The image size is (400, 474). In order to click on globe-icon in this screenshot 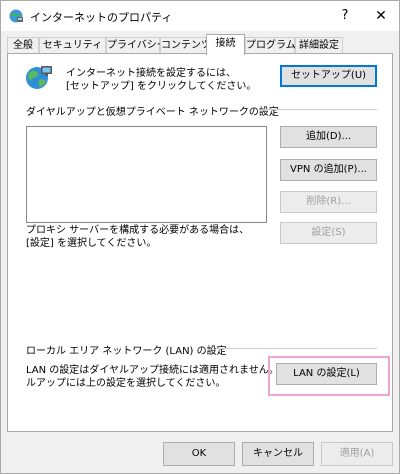, I will do `click(39, 77)`.